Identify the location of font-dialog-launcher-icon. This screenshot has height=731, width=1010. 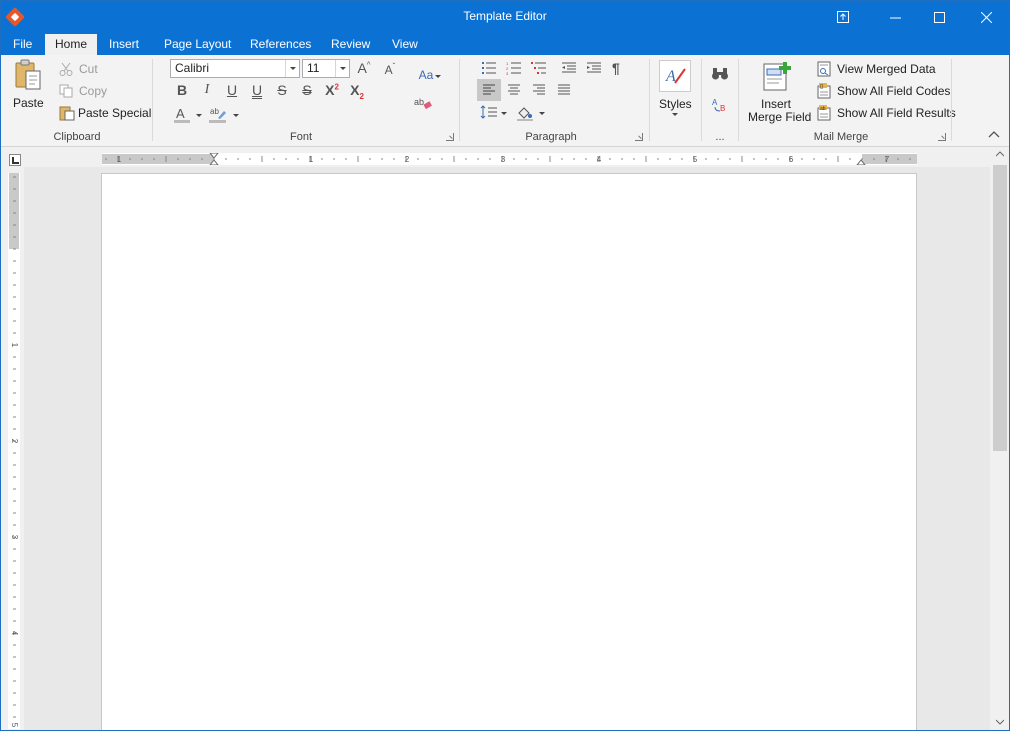
(450, 137).